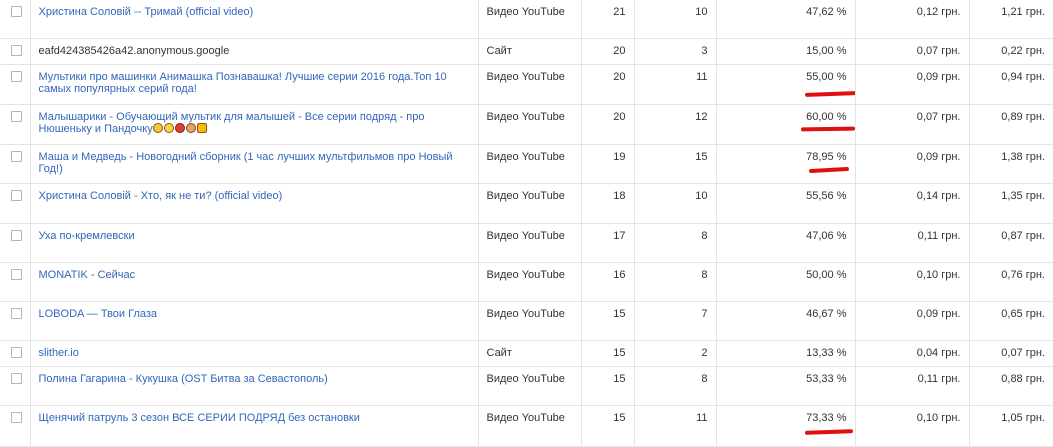 The width and height of the screenshot is (1053, 447). What do you see at coordinates (608, 282) in the screenshot?
I see `impressions-value: 16` at bounding box center [608, 282].